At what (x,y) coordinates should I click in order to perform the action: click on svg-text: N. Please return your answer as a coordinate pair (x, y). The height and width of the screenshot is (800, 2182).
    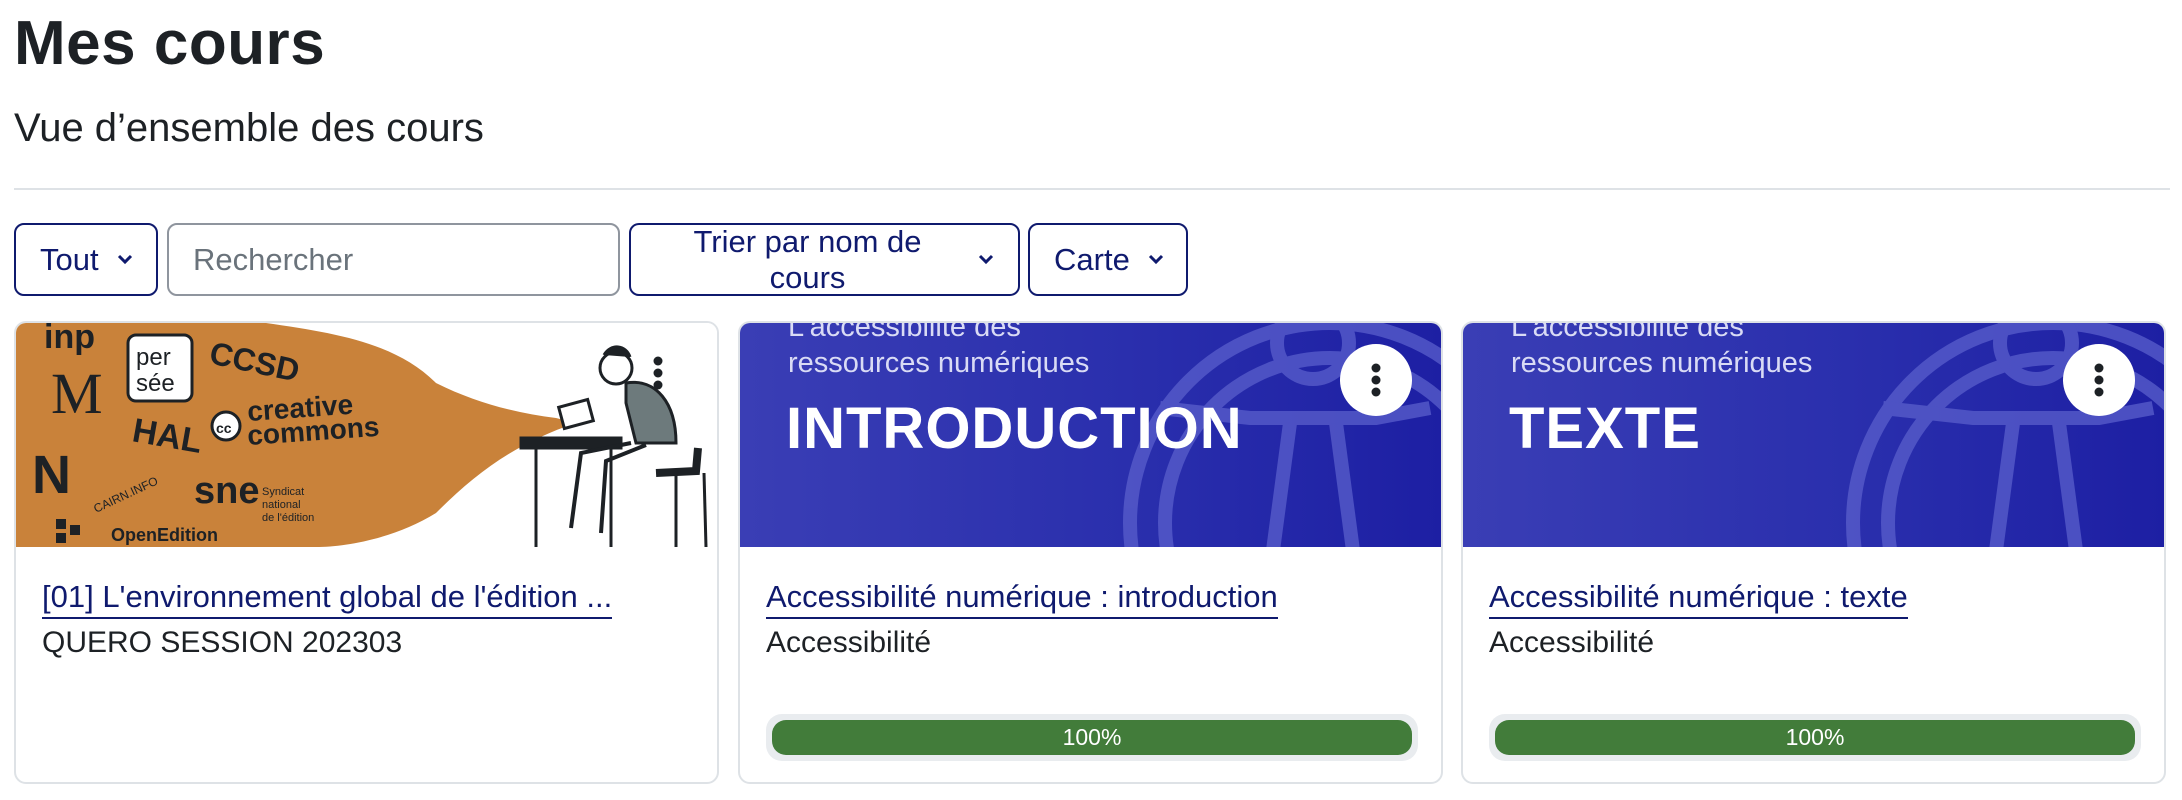
    Looking at the image, I should click on (51, 475).